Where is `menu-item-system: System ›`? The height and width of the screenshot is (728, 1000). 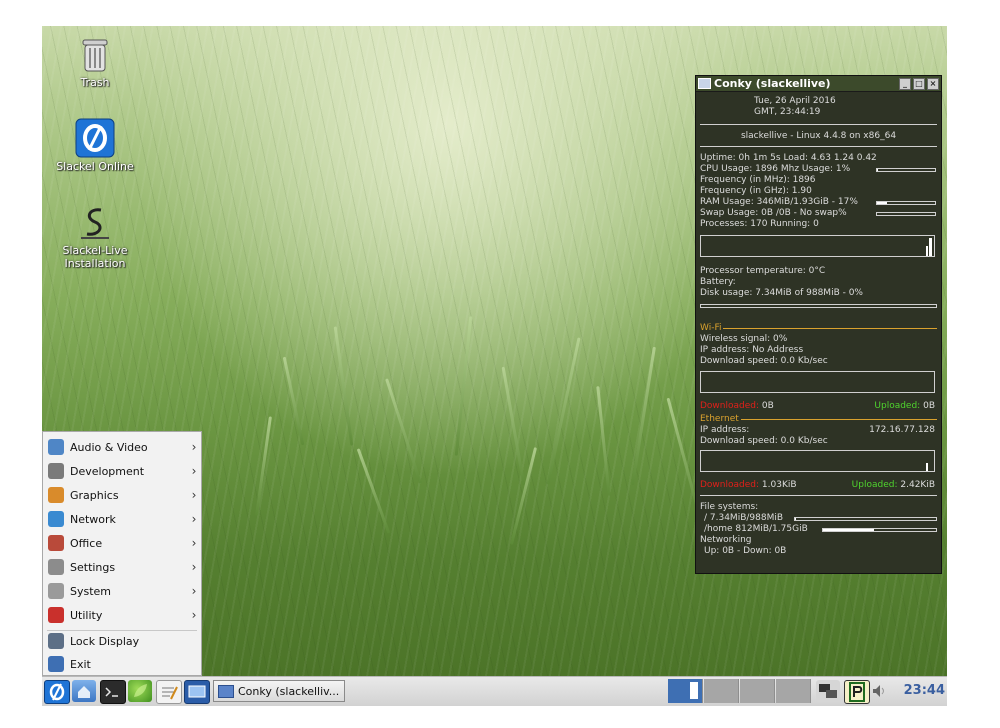 menu-item-system: System › is located at coordinates (122, 591).